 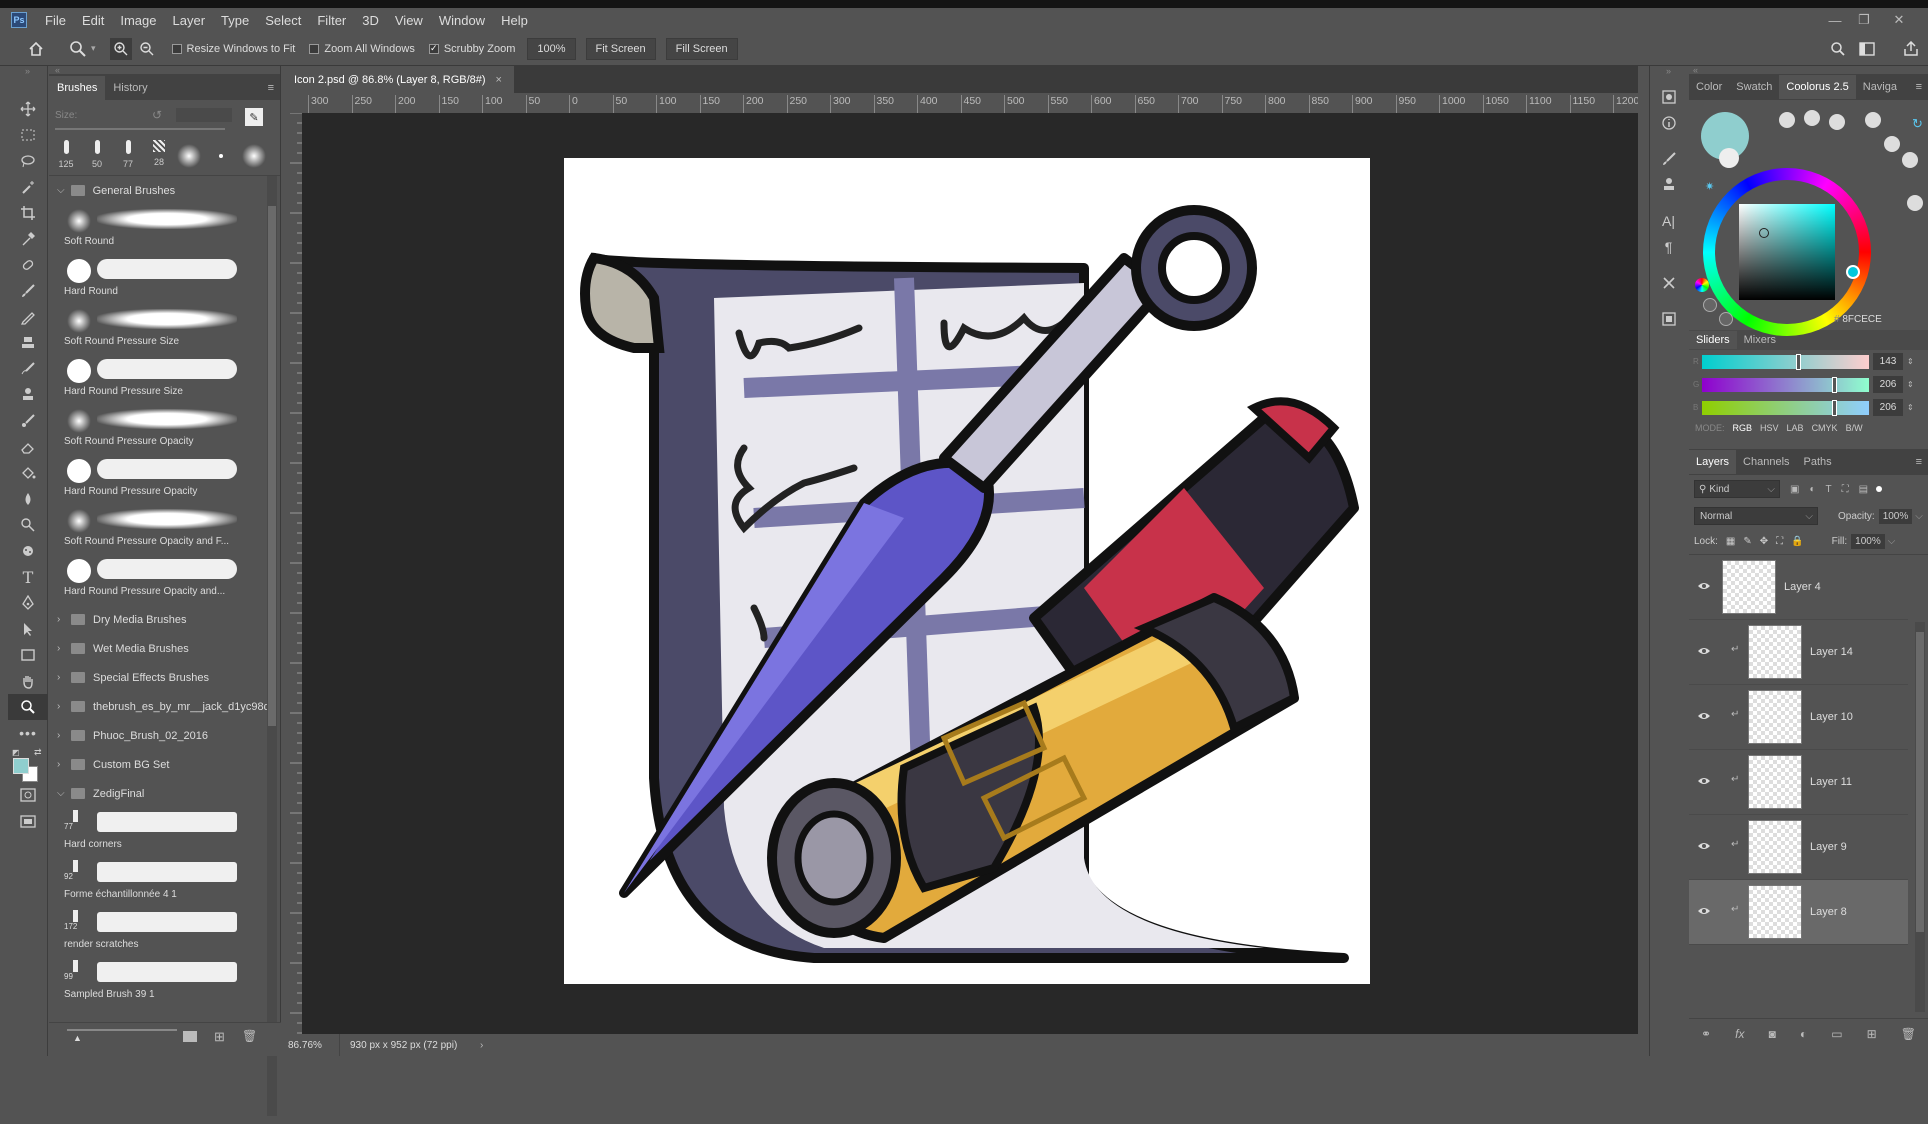 What do you see at coordinates (471, 49) in the screenshot?
I see `scrubby-zoom-checkbox: ✓ Scrubby Zoom` at bounding box center [471, 49].